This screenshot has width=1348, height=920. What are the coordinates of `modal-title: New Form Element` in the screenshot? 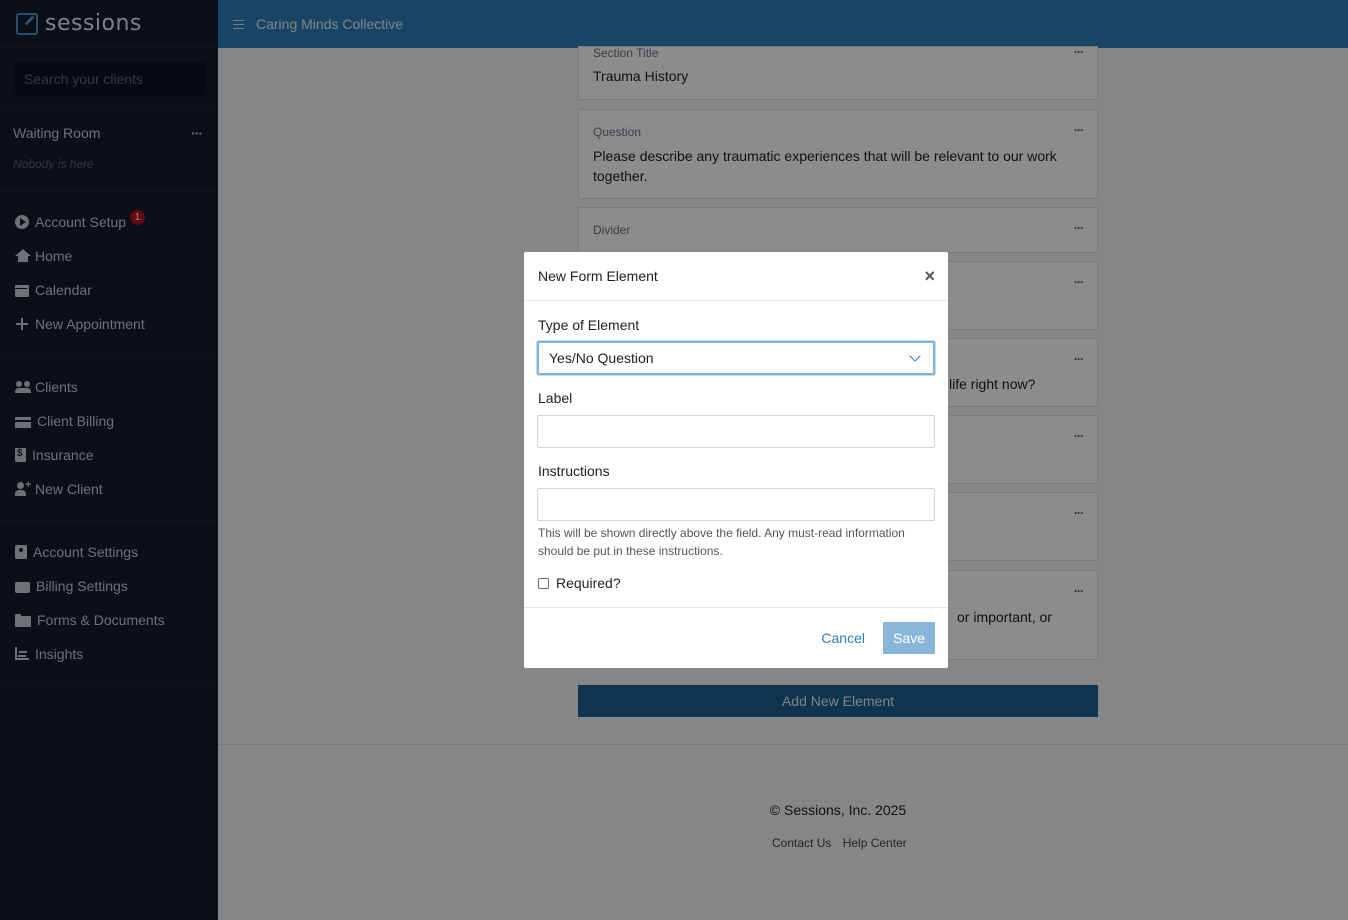 It's located at (598, 276).